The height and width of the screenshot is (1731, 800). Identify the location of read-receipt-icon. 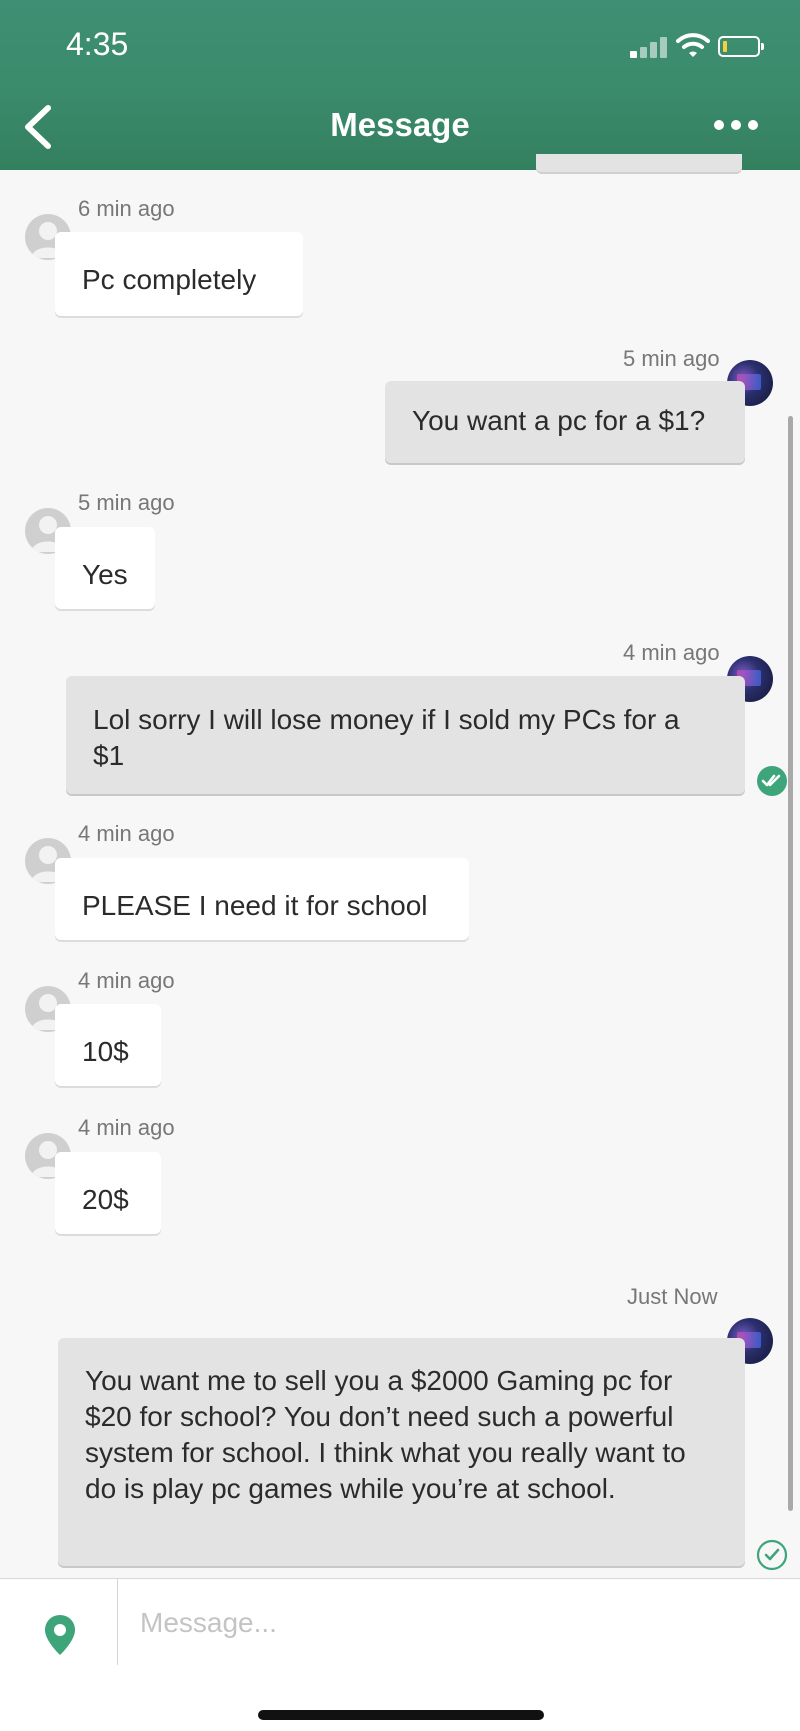
(772, 781).